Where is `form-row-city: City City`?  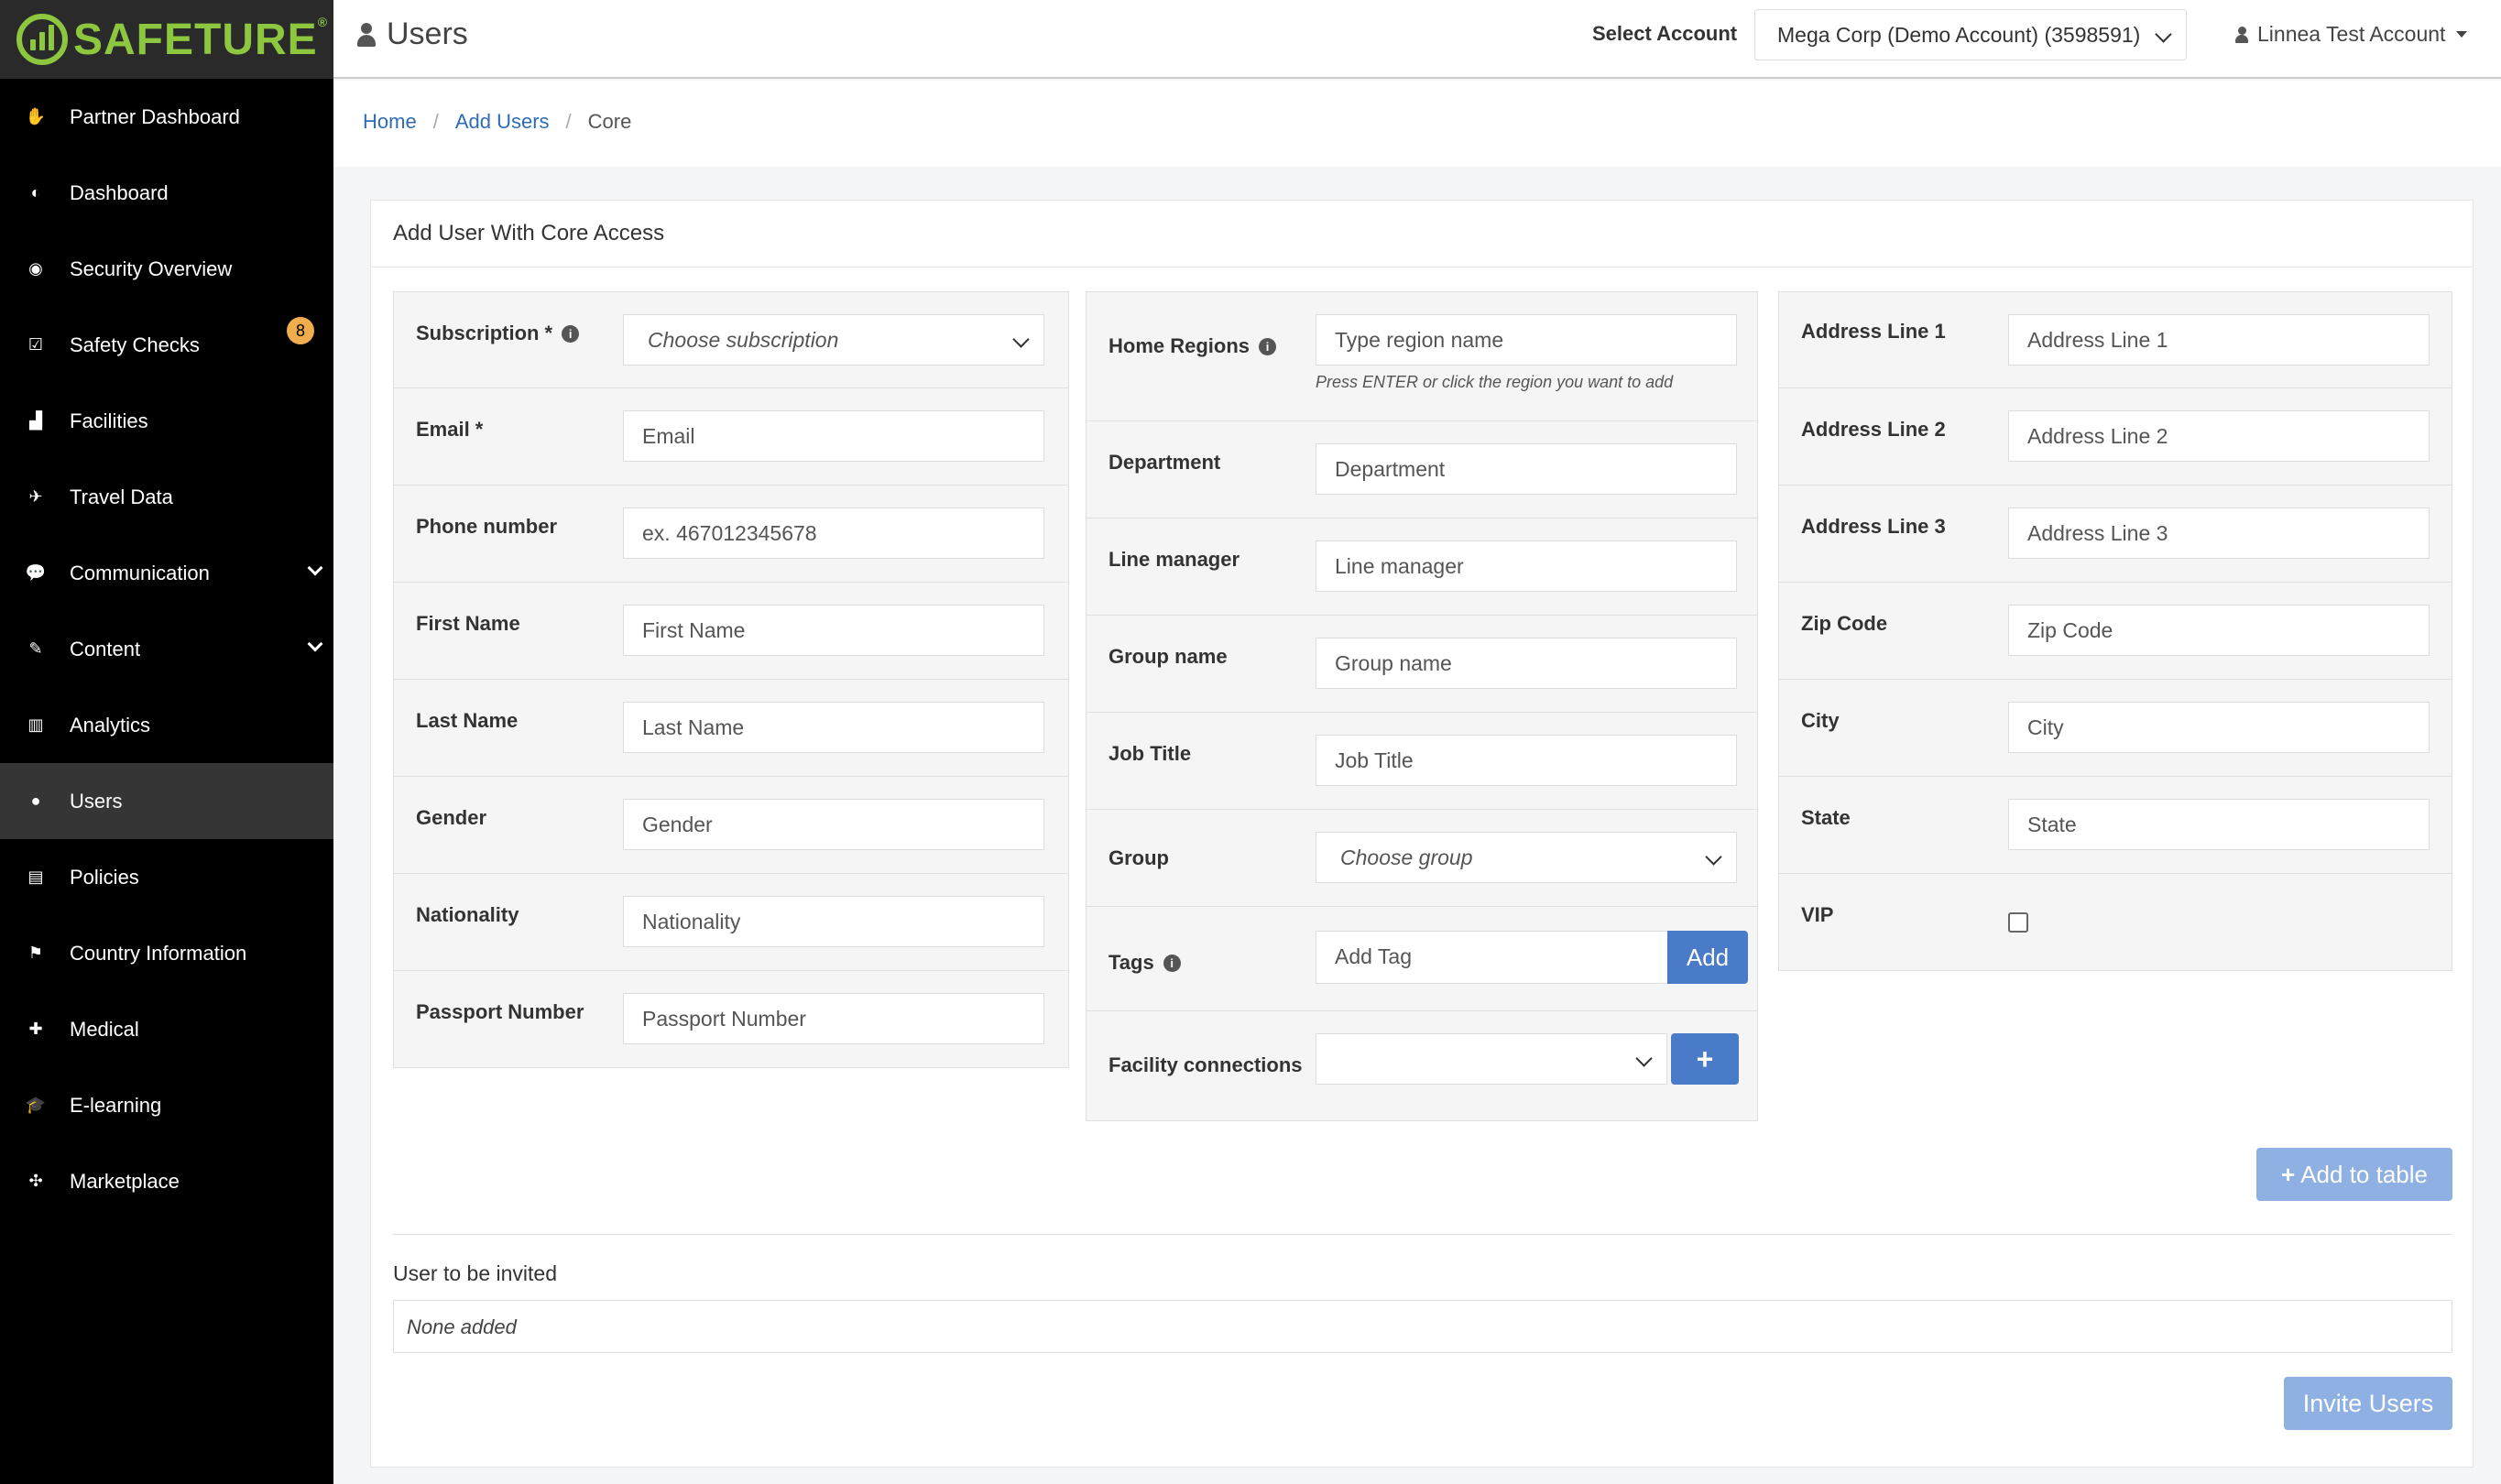 form-row-city: City City is located at coordinates (2115, 727).